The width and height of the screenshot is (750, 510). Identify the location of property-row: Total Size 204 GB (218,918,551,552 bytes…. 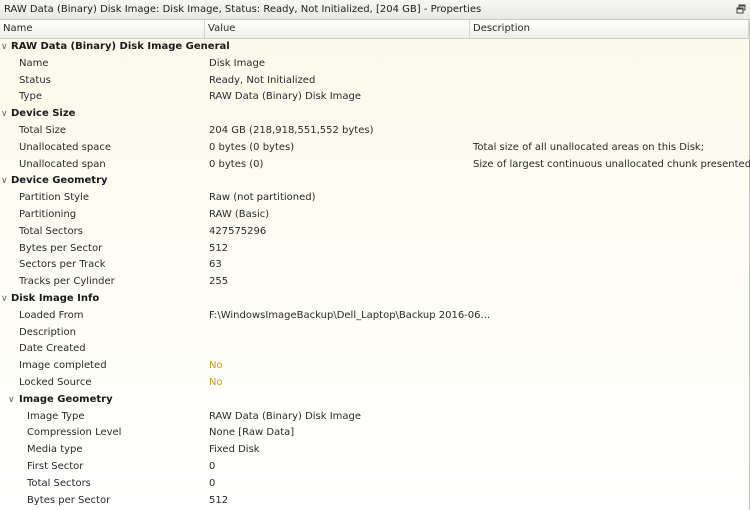
(374, 131).